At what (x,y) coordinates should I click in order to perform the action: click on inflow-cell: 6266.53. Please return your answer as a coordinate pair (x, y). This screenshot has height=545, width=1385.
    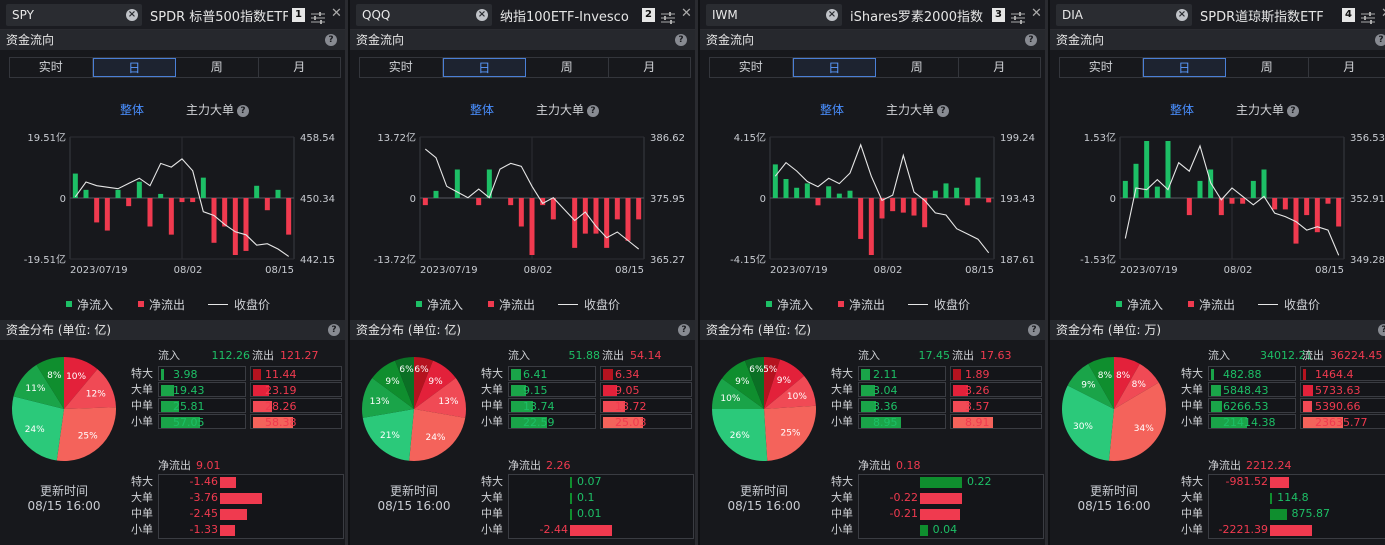
    Looking at the image, I should click on (1252, 405).